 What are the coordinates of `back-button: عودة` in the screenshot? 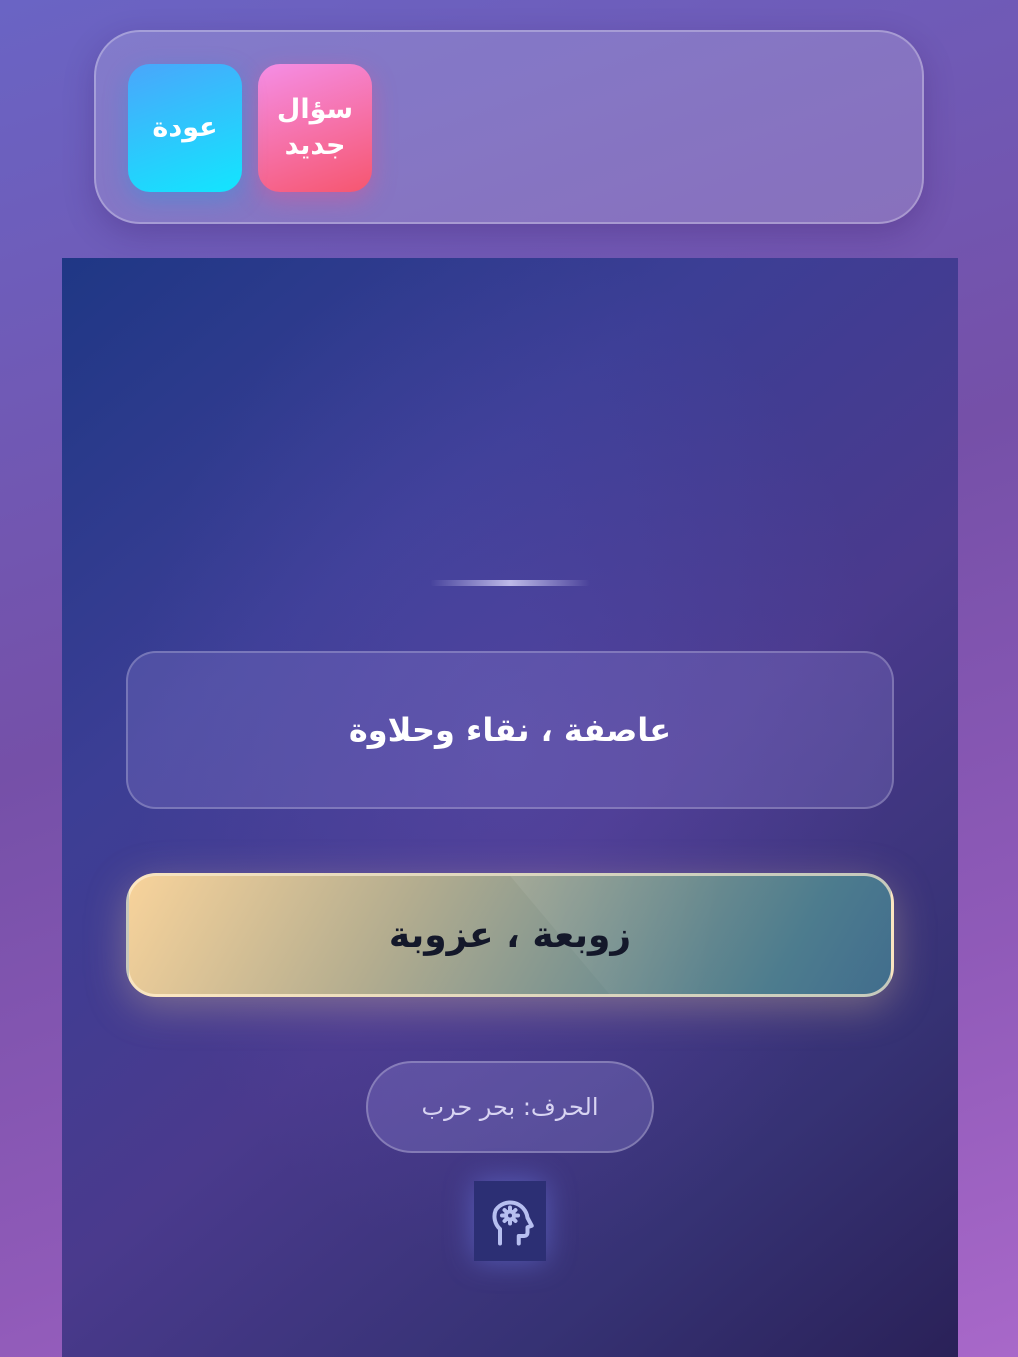 It's located at (185, 128).